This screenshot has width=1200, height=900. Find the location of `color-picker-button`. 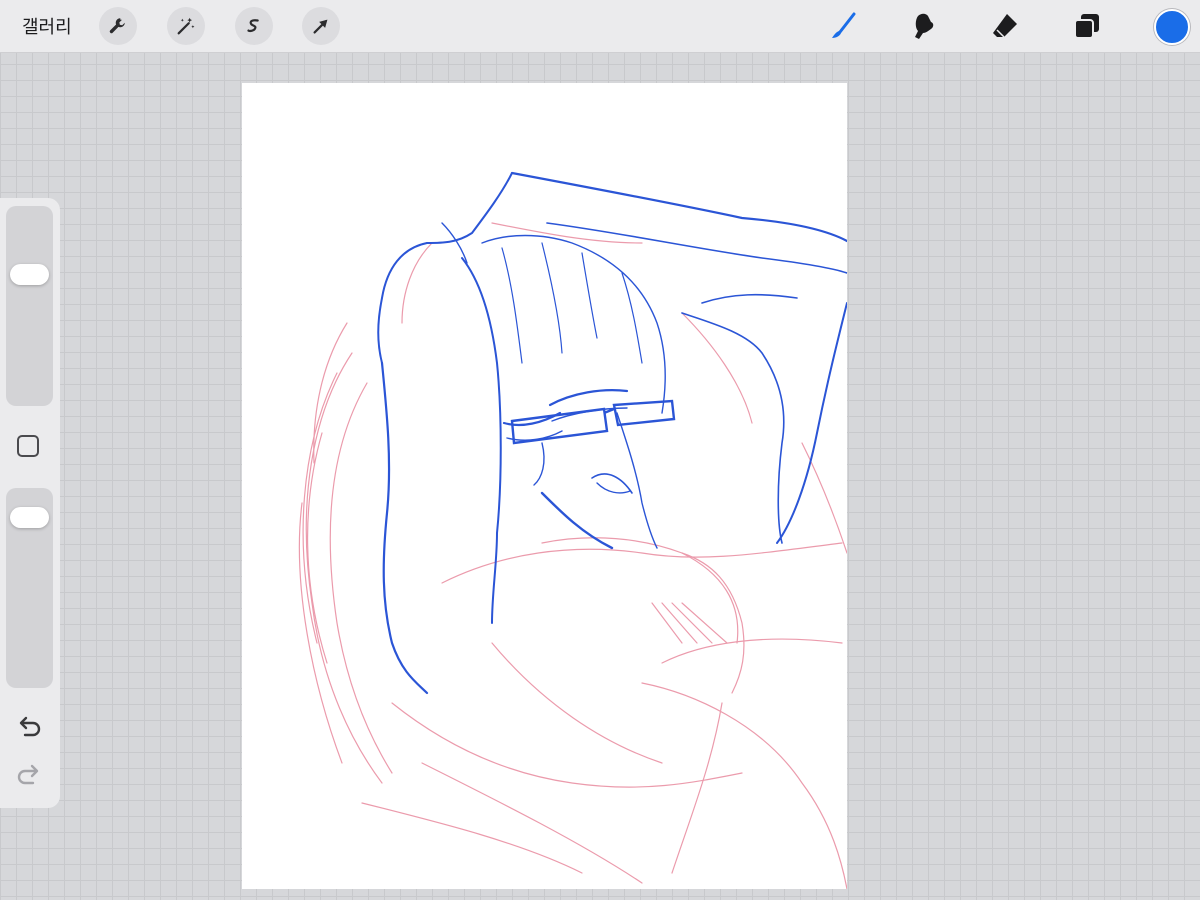

color-picker-button is located at coordinates (1172, 27).